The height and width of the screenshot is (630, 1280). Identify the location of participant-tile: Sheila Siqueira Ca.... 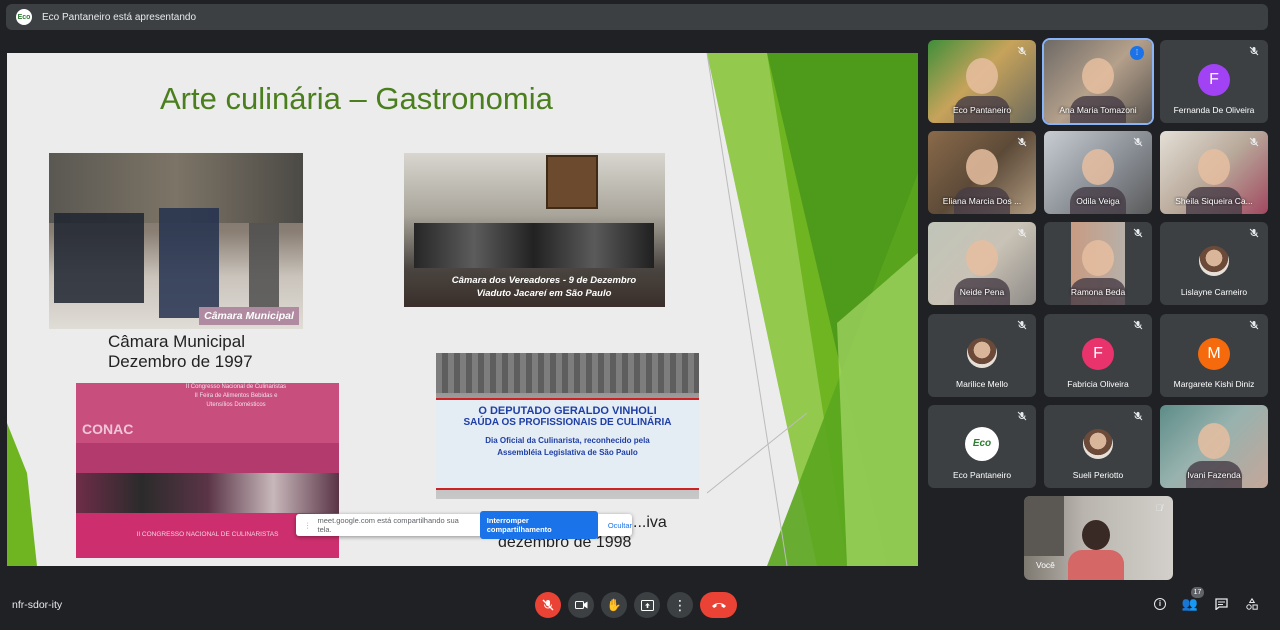
(1214, 172).